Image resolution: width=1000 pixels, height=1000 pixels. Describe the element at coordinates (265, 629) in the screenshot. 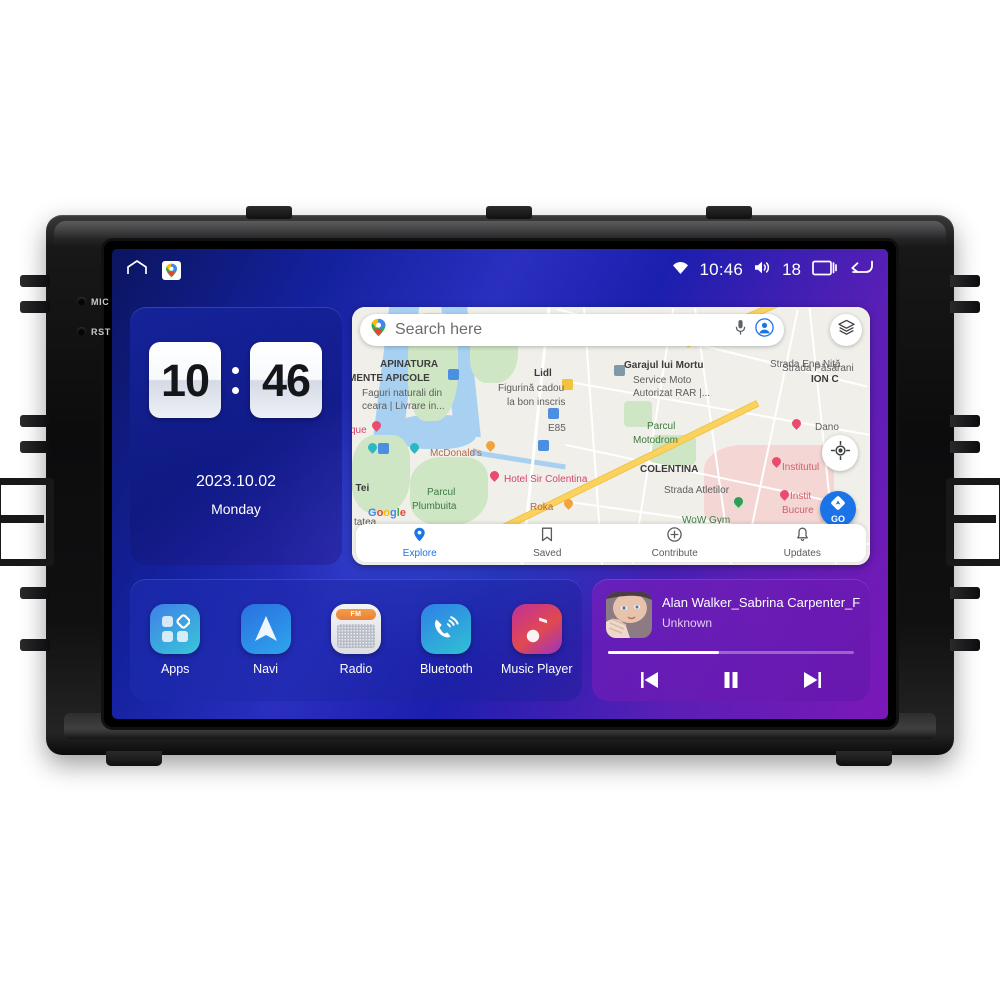

I see `navigation-arrow-icon` at that location.